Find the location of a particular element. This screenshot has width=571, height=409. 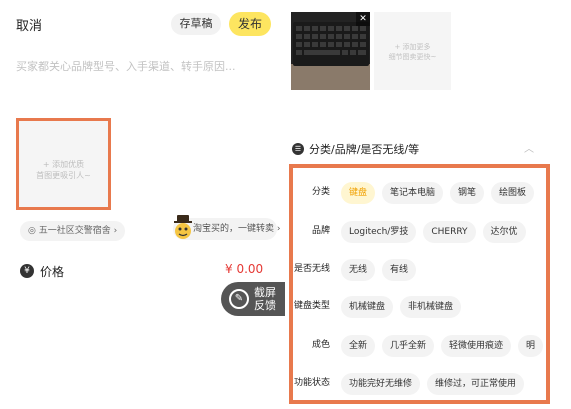

option-chip-laptop: 笔记本电脑 is located at coordinates (413, 193).